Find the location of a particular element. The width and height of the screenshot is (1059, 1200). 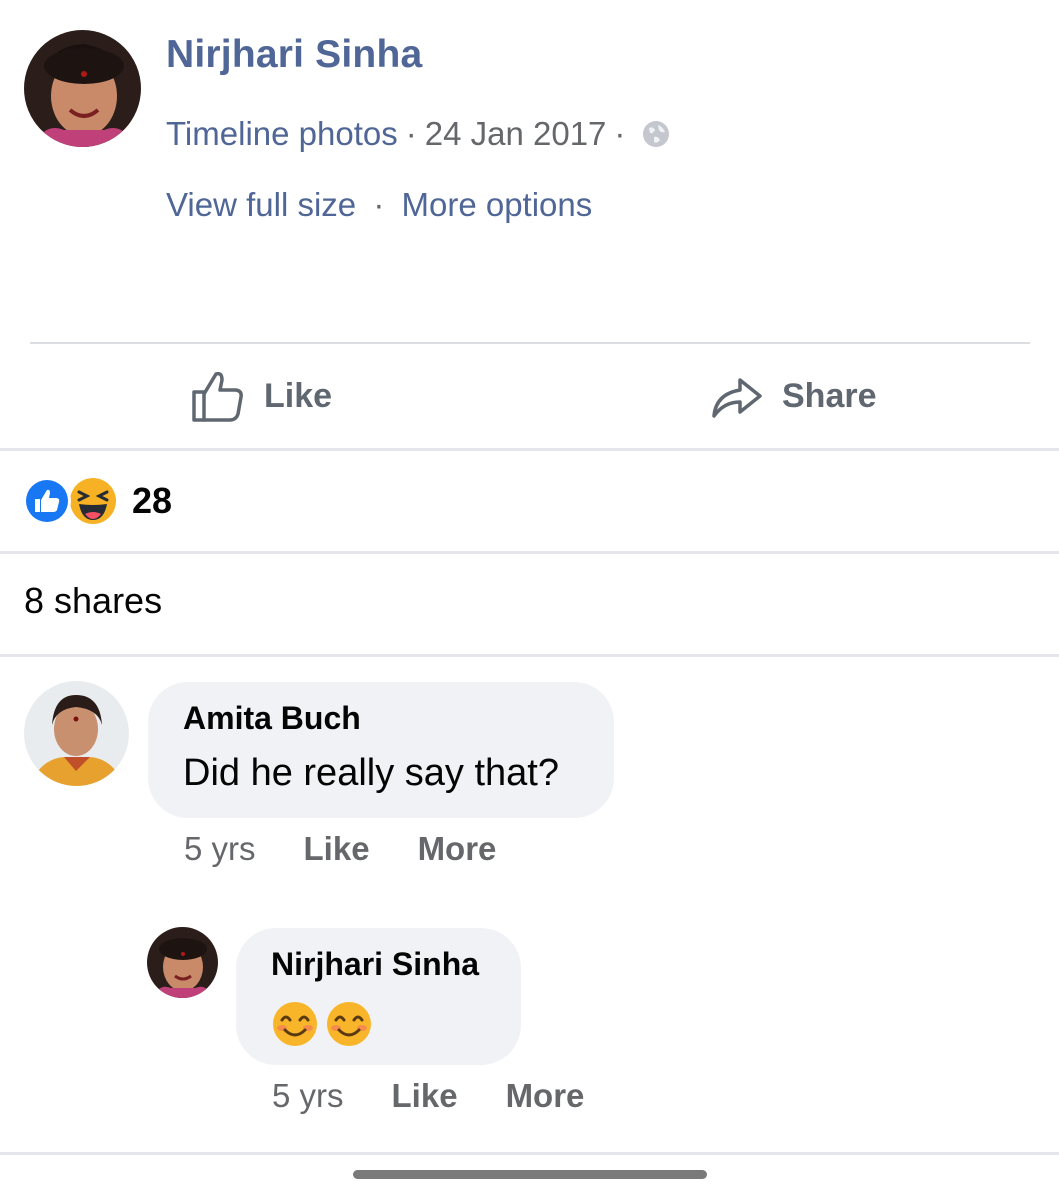

reply-avatar is located at coordinates (182, 962).